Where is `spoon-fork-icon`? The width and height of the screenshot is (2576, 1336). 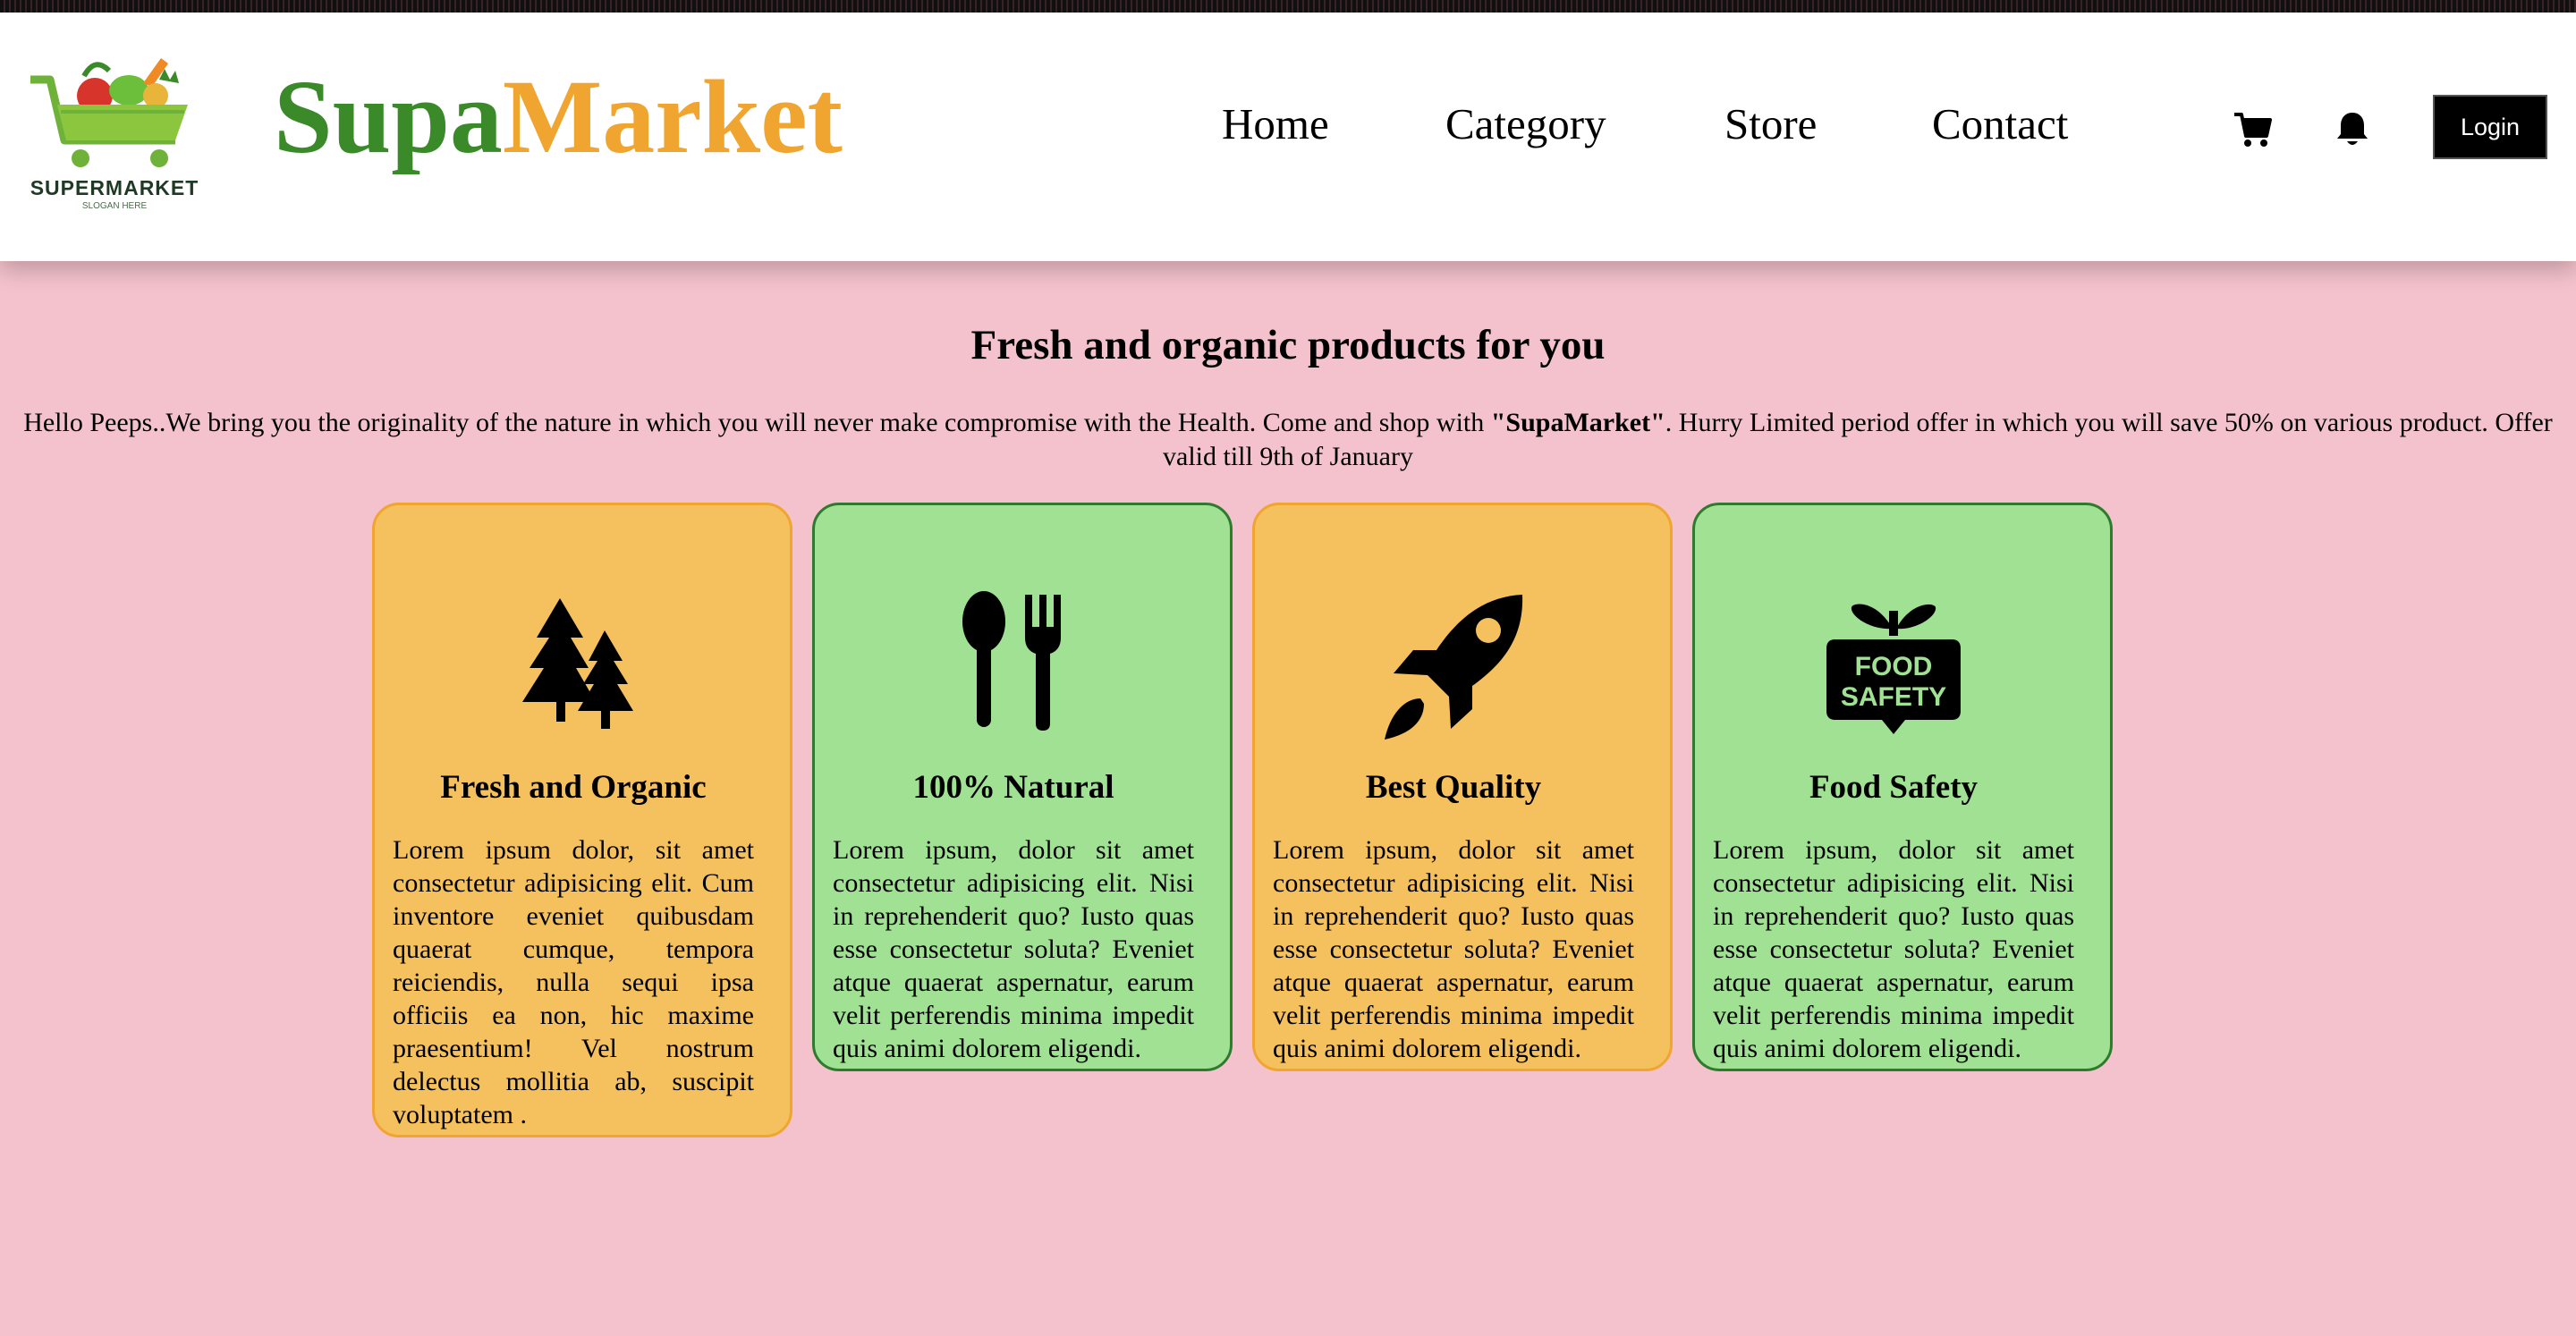
spoon-fork-icon is located at coordinates (1011, 661).